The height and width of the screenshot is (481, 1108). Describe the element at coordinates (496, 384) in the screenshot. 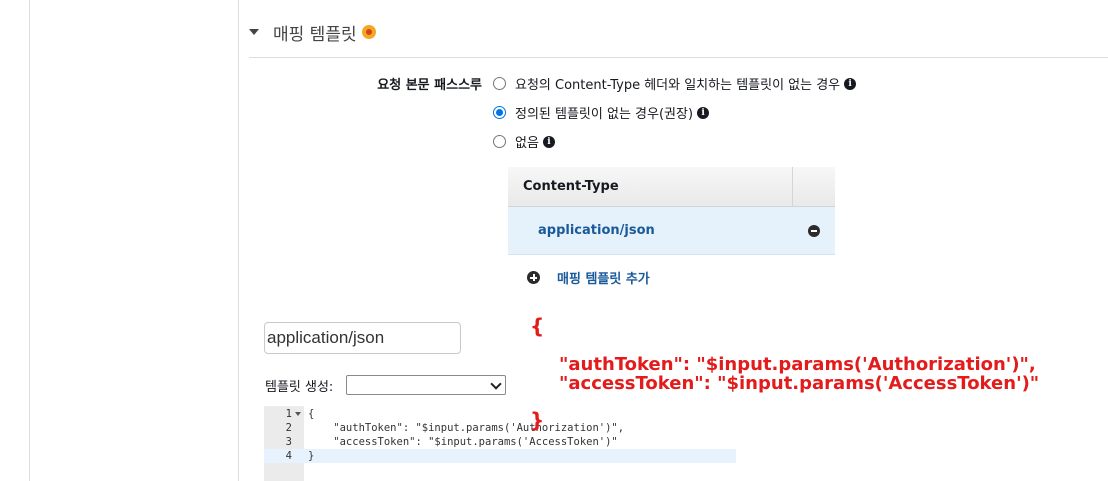

I see `chevron-down-icon` at that location.